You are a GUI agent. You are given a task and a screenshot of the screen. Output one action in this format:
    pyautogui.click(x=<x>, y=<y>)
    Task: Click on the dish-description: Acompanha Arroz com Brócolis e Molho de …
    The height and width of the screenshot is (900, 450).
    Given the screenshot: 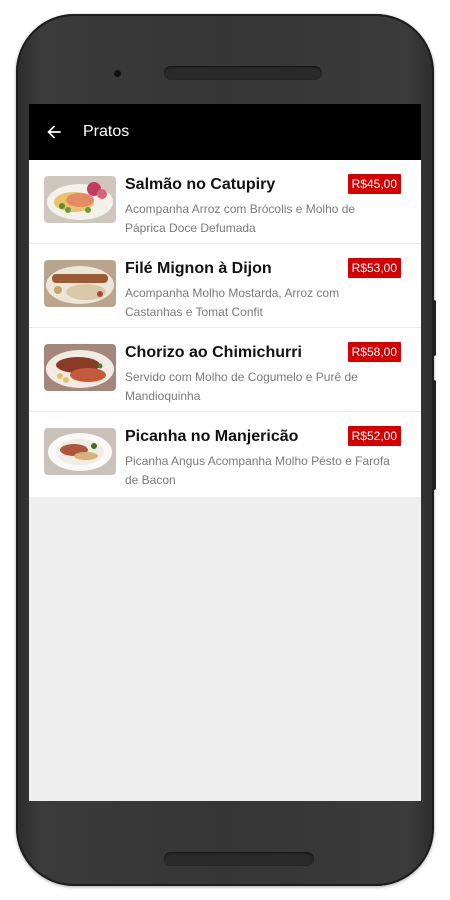 What is the action you would take?
    pyautogui.click(x=240, y=218)
    